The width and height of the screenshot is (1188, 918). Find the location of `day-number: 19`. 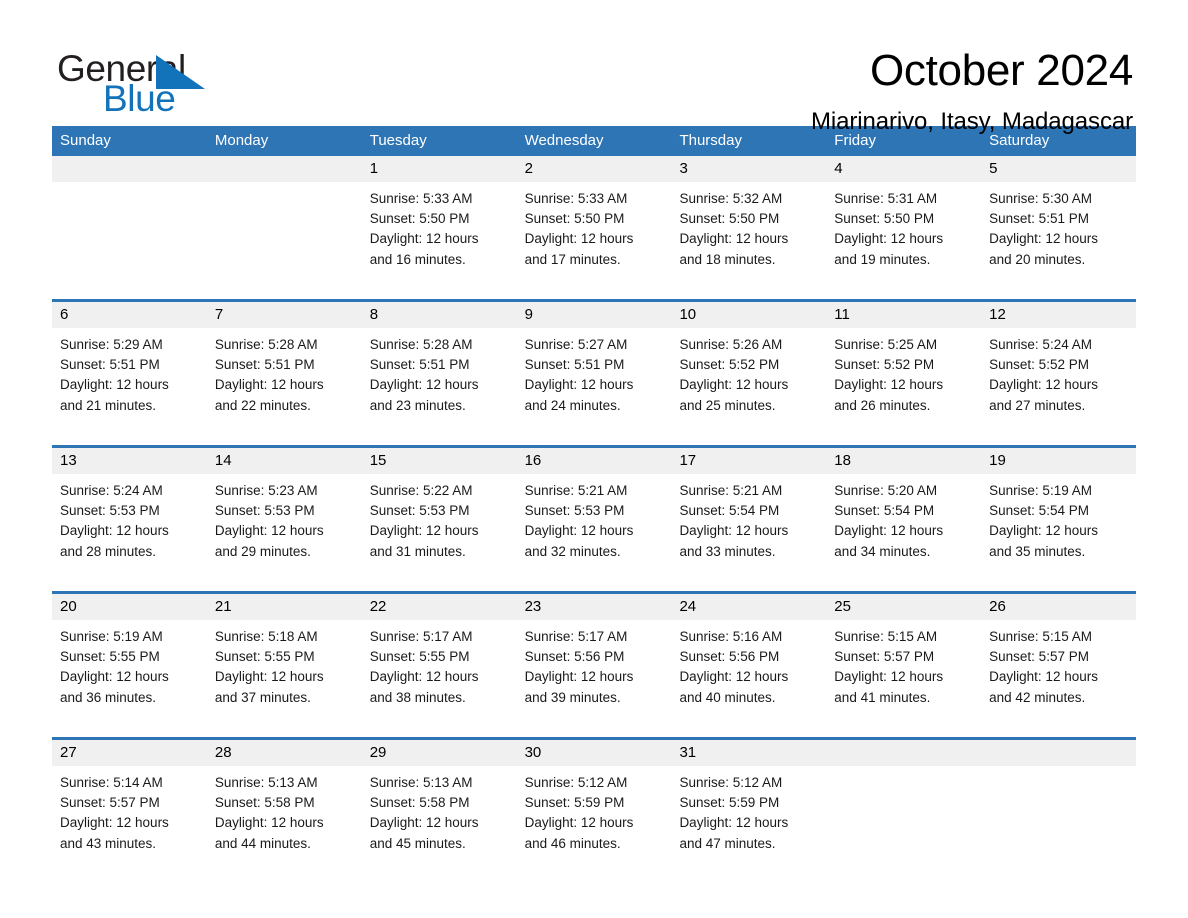

day-number: 19 is located at coordinates (1058, 461).